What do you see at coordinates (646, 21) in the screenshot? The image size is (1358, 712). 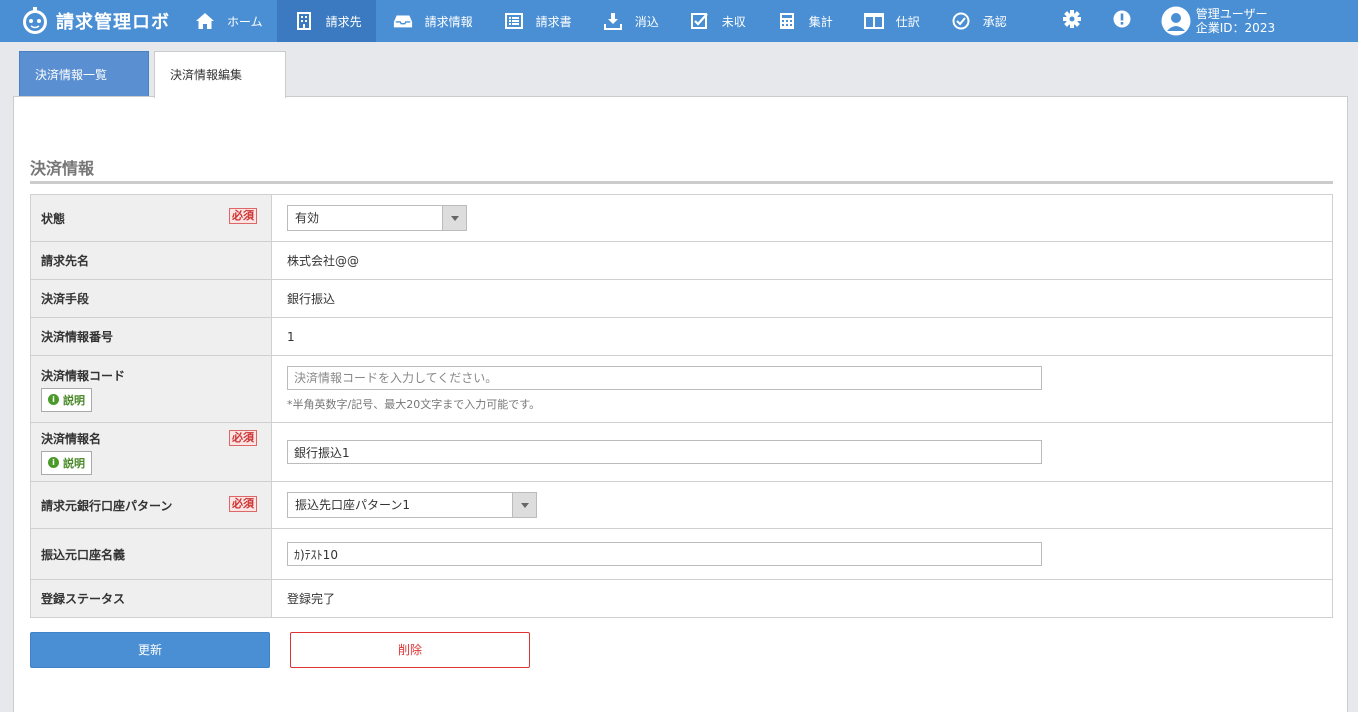 I see `nav-item-label: 消込` at bounding box center [646, 21].